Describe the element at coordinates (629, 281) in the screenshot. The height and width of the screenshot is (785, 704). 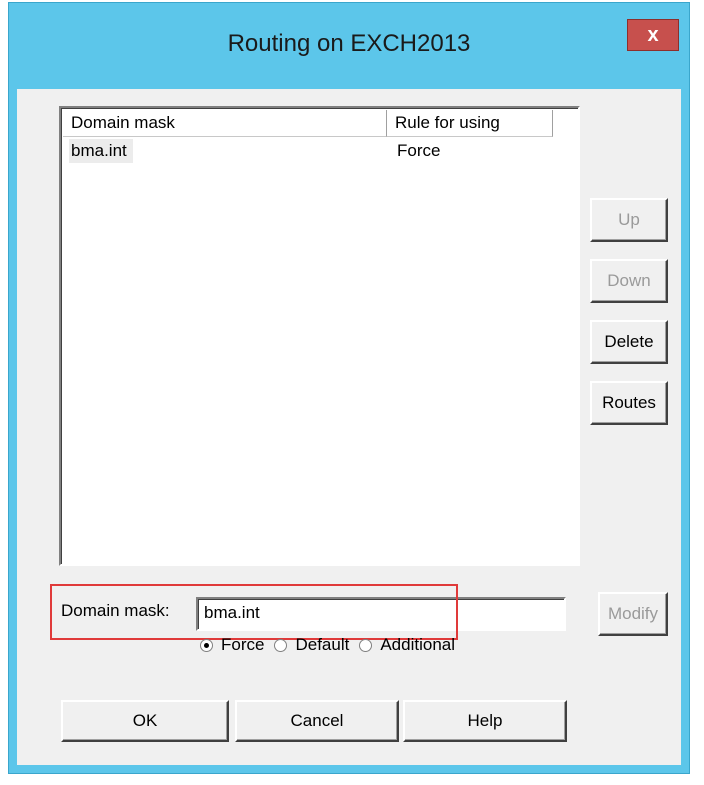
I see `down-button: Down` at that location.